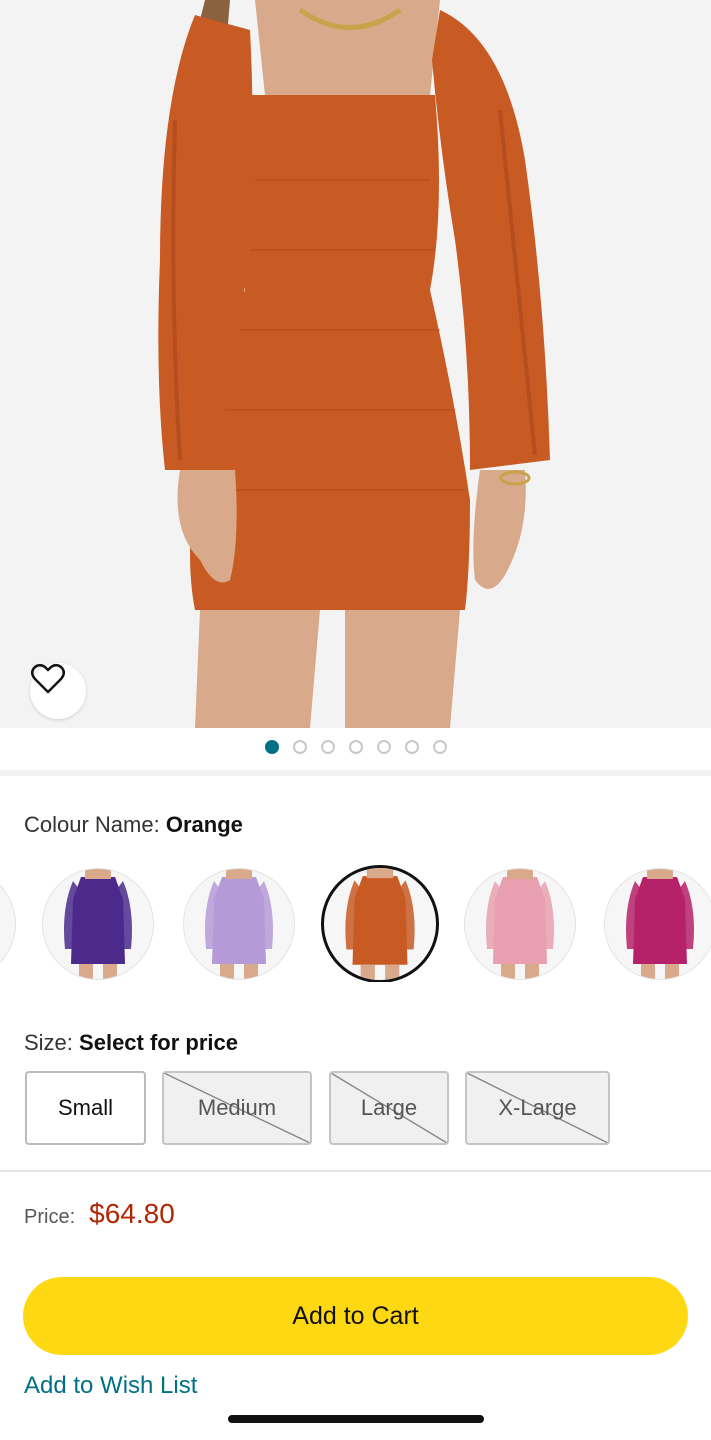 The height and width of the screenshot is (1440, 711). What do you see at coordinates (92, 824) in the screenshot?
I see `colour-label-text: Colour Name:` at bounding box center [92, 824].